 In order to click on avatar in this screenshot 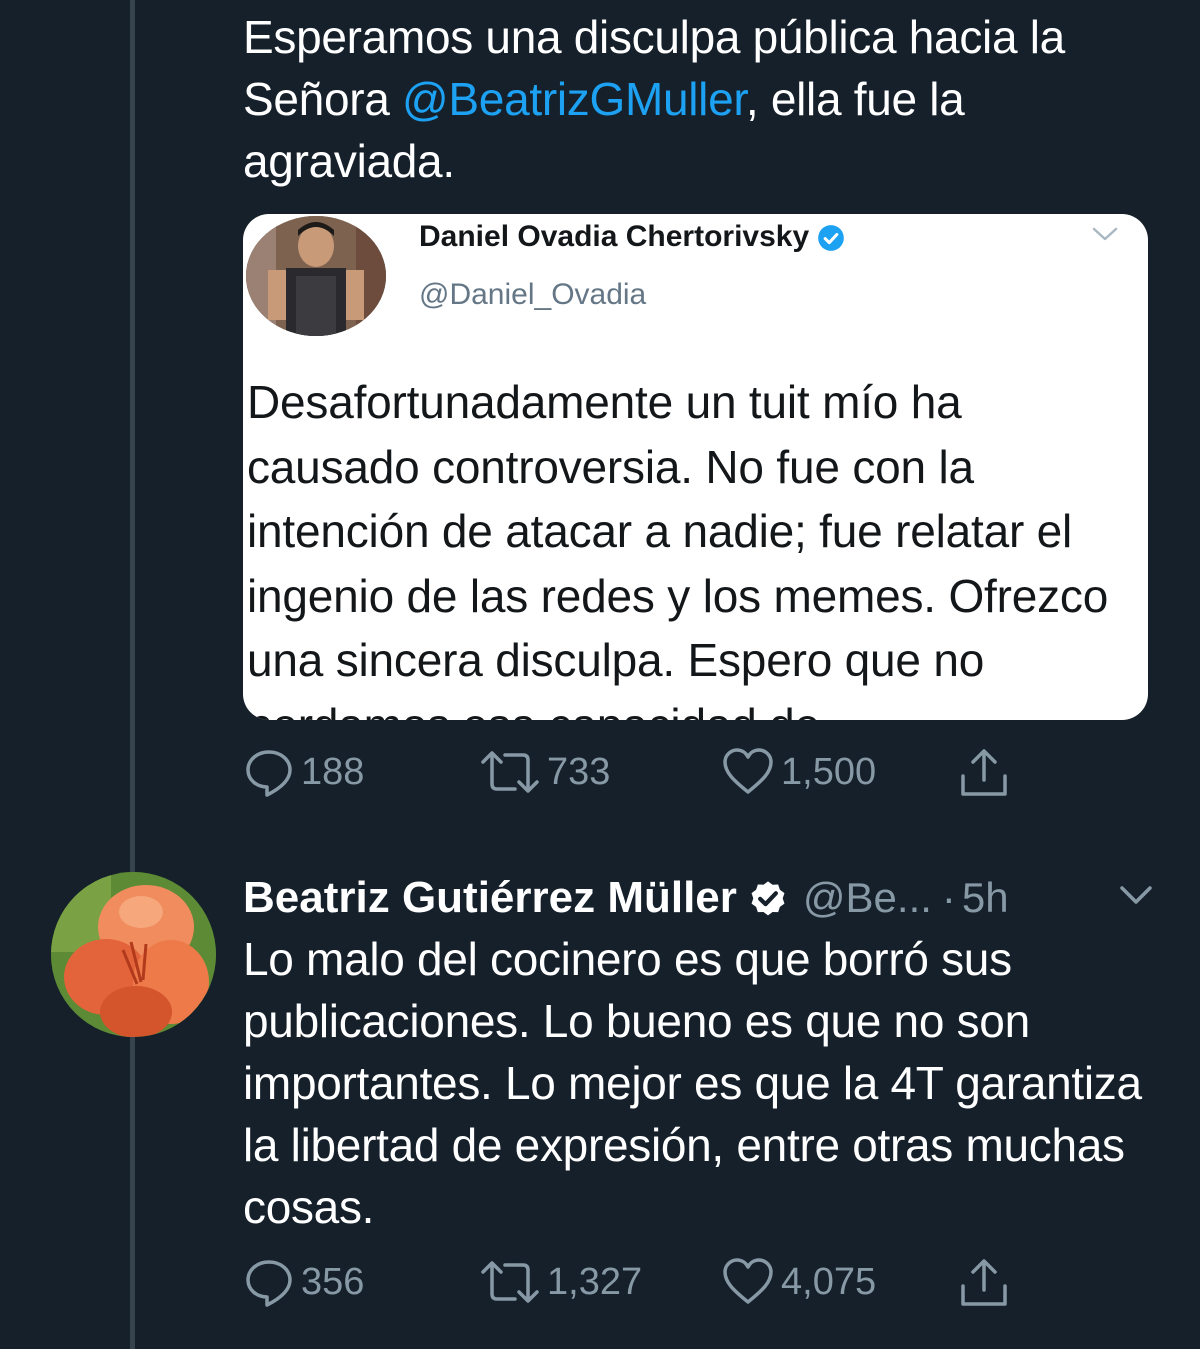, I will do `click(133, 954)`.